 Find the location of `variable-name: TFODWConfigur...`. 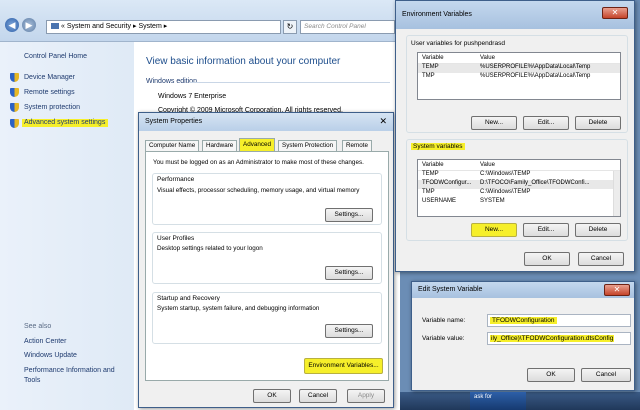

variable-name: TFODWConfigur... is located at coordinates (447, 183).